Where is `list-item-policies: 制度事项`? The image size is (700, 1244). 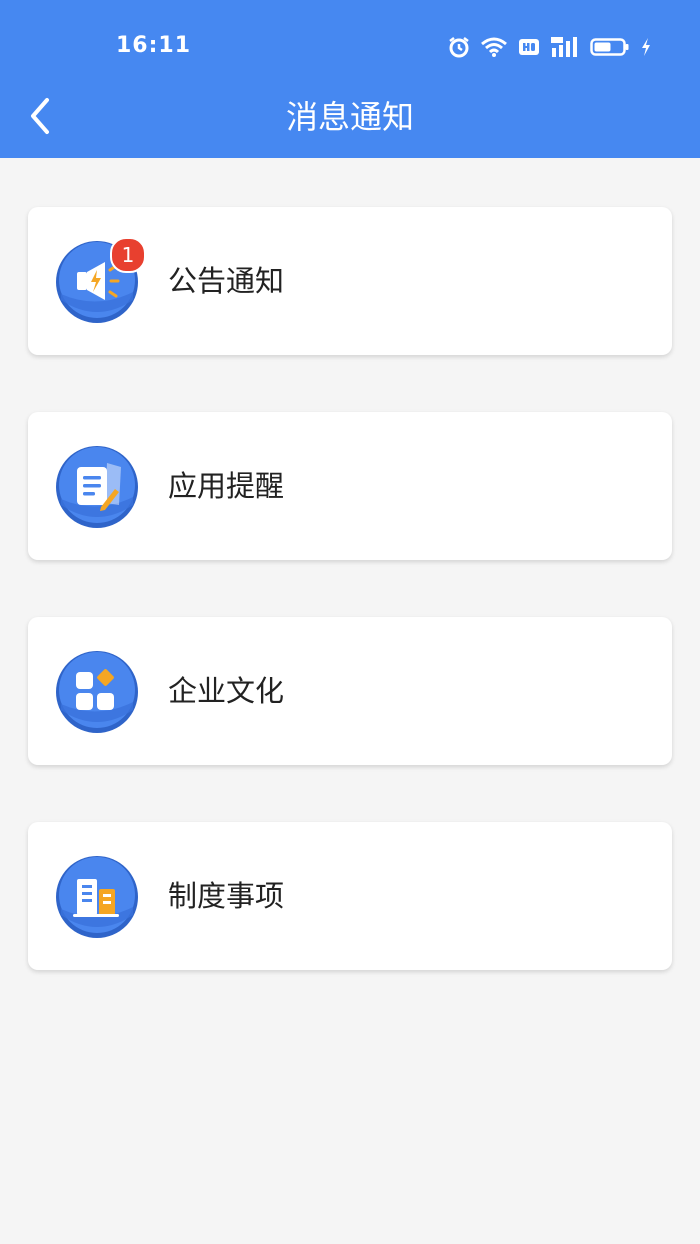 list-item-policies: 制度事项 is located at coordinates (350, 896).